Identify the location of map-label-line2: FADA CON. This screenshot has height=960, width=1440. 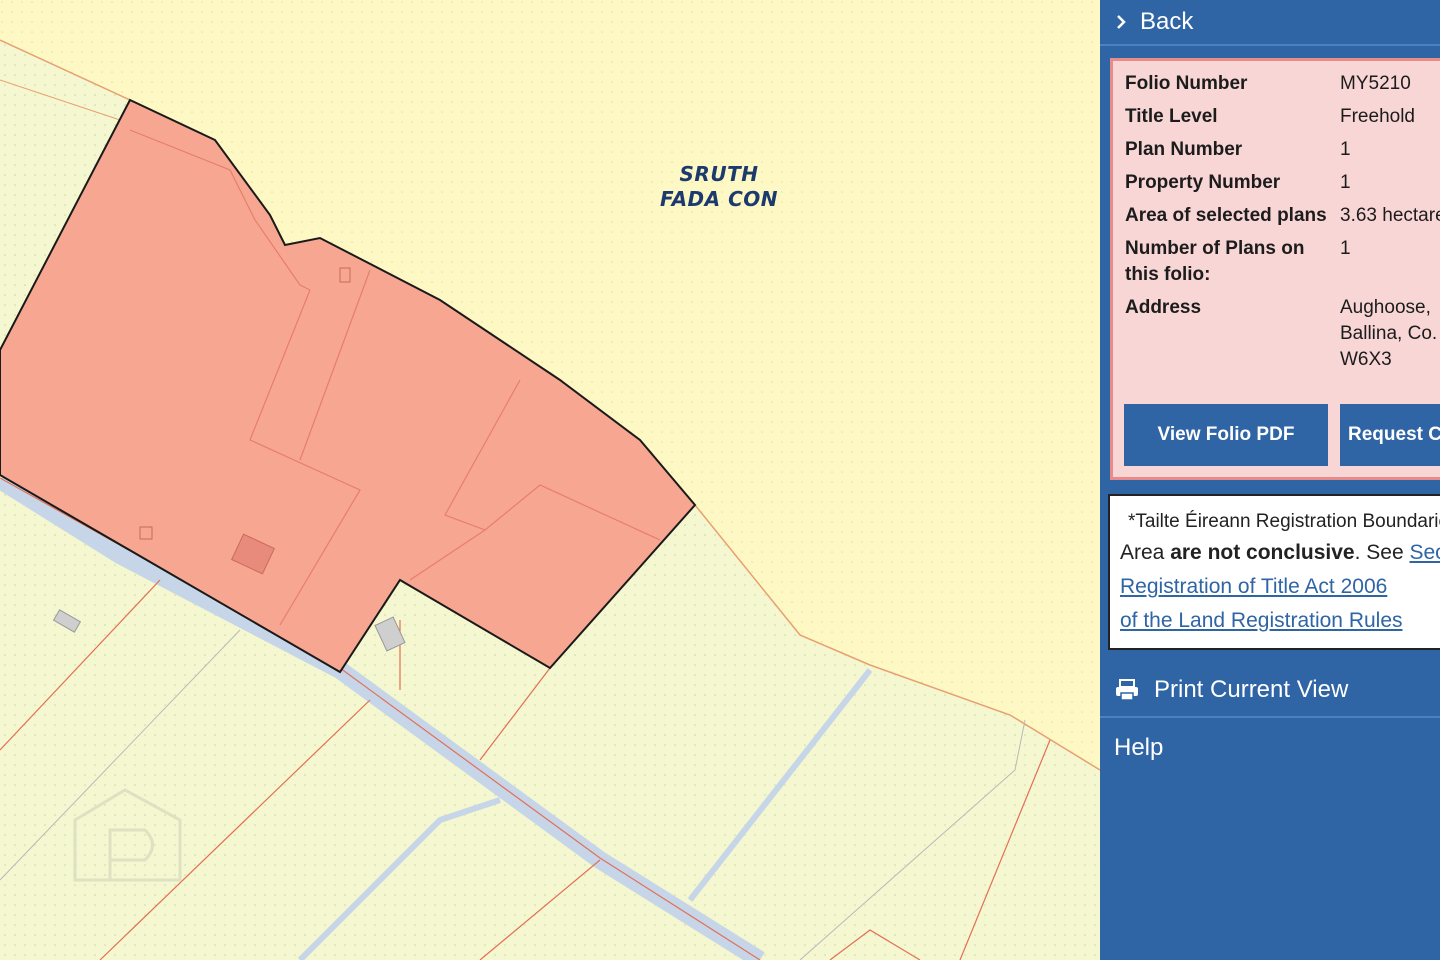
(719, 199).